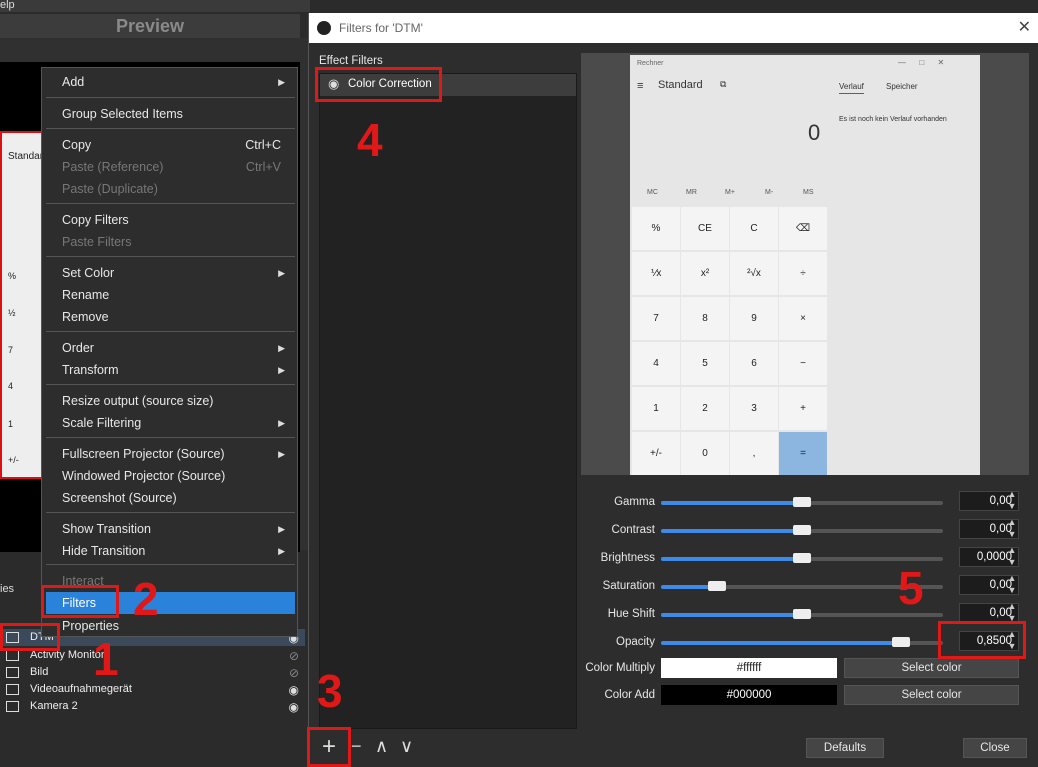 Image resolution: width=1038 pixels, height=767 pixels. Describe the element at coordinates (803, 363) in the screenshot. I see `calc-key: −` at that location.